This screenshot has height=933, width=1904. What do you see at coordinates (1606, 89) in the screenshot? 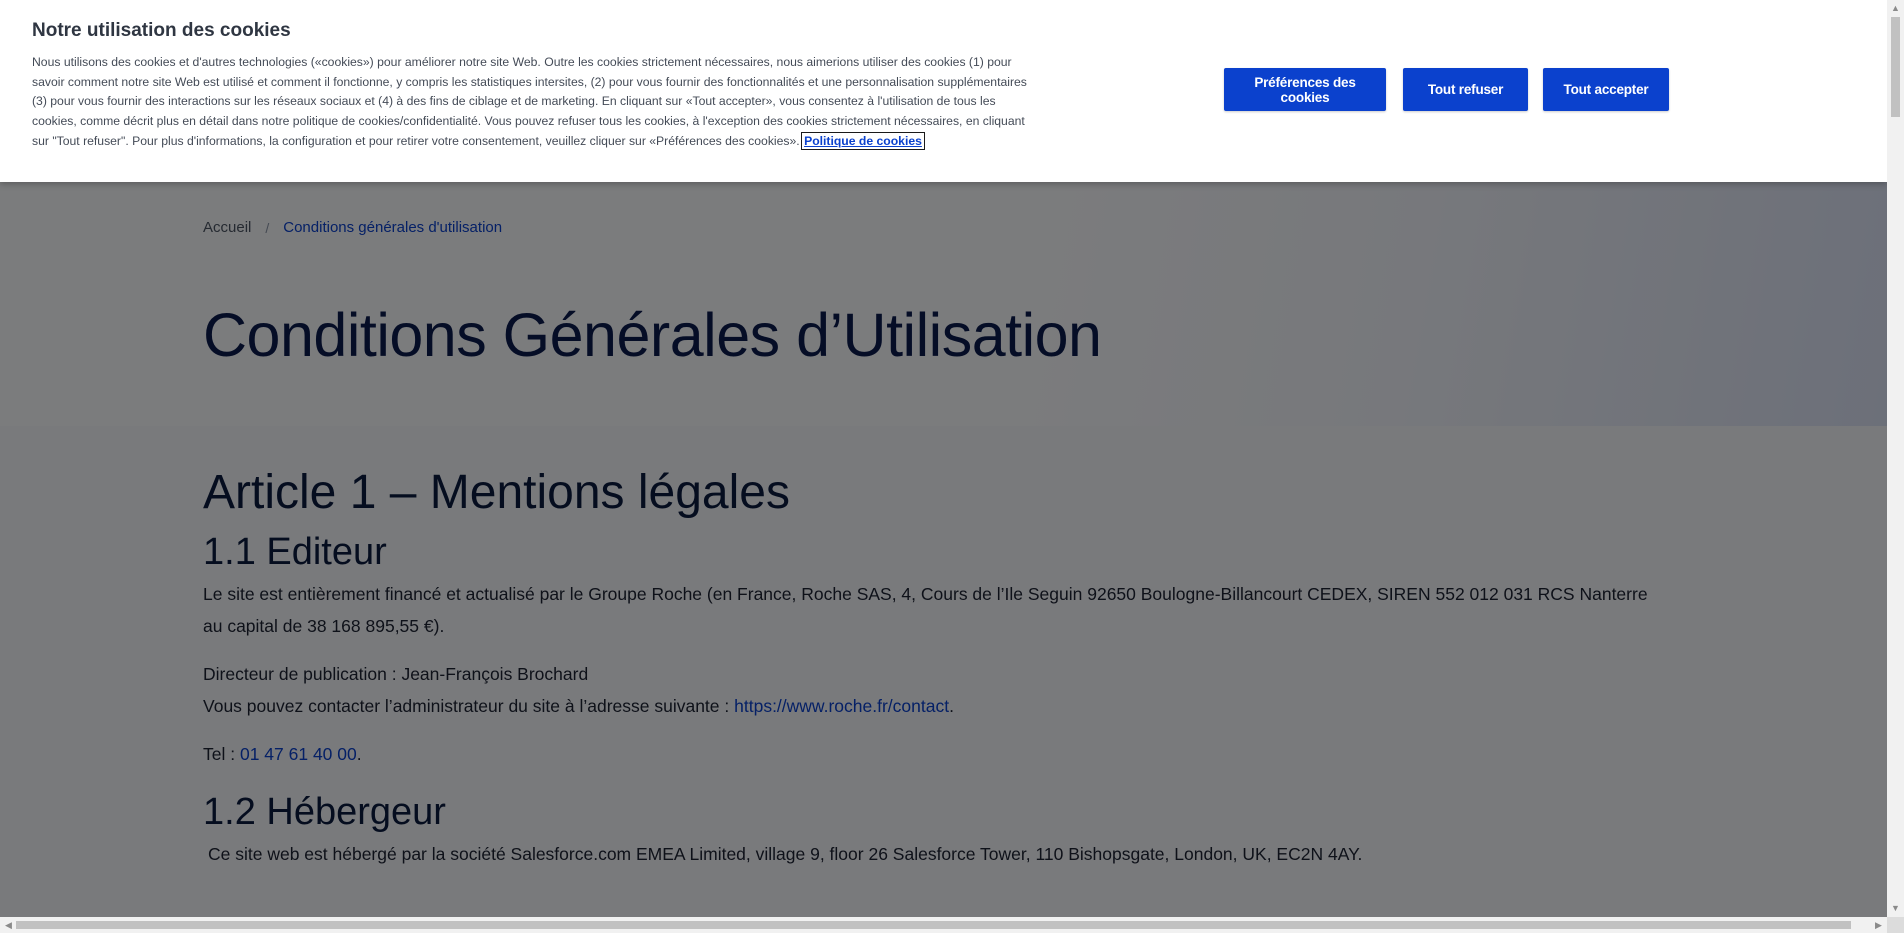
I see `accept-all-button: Tout accepter` at bounding box center [1606, 89].